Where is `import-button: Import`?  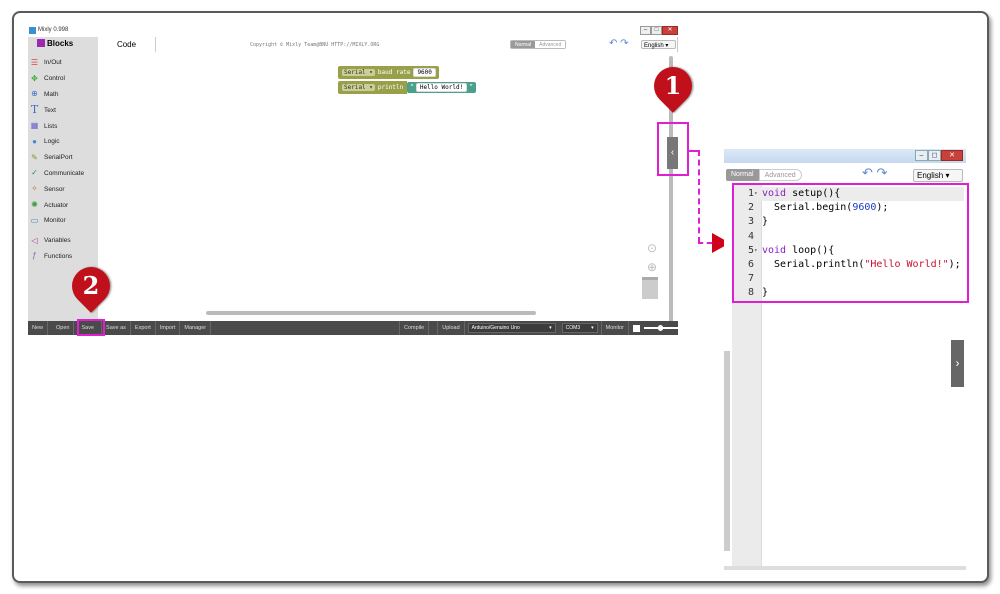
import-button: Import is located at coordinates (168, 328).